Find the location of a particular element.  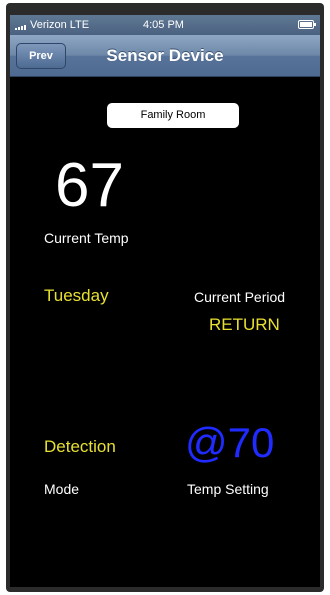

battery-icon is located at coordinates (307, 24).